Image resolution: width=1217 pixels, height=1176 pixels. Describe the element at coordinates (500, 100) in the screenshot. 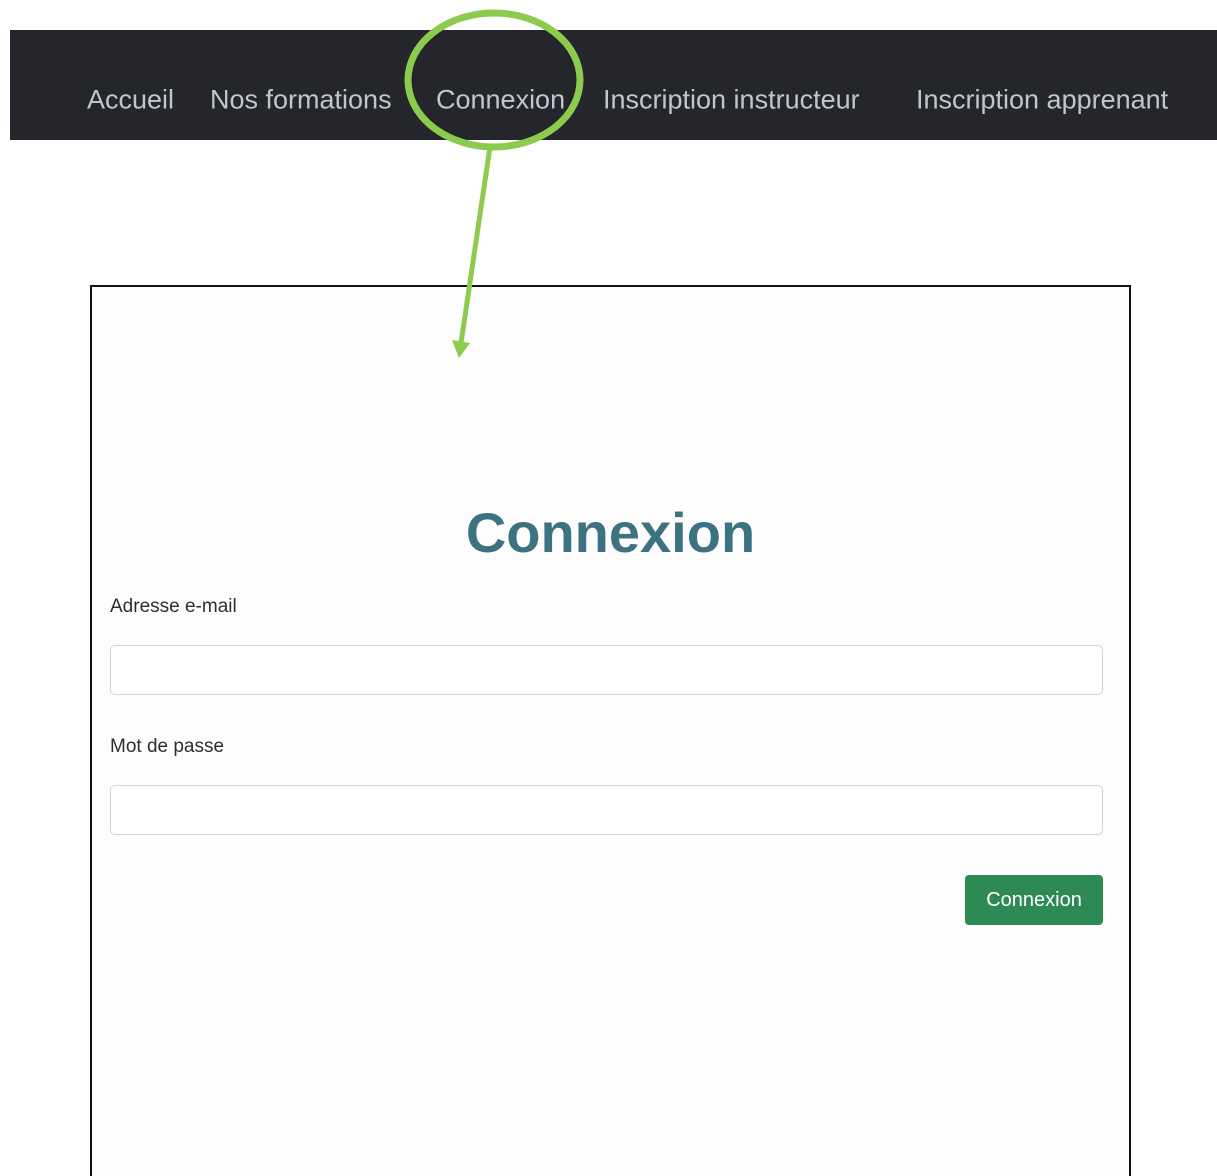

I see `nav-link-connexion: Connexion` at that location.